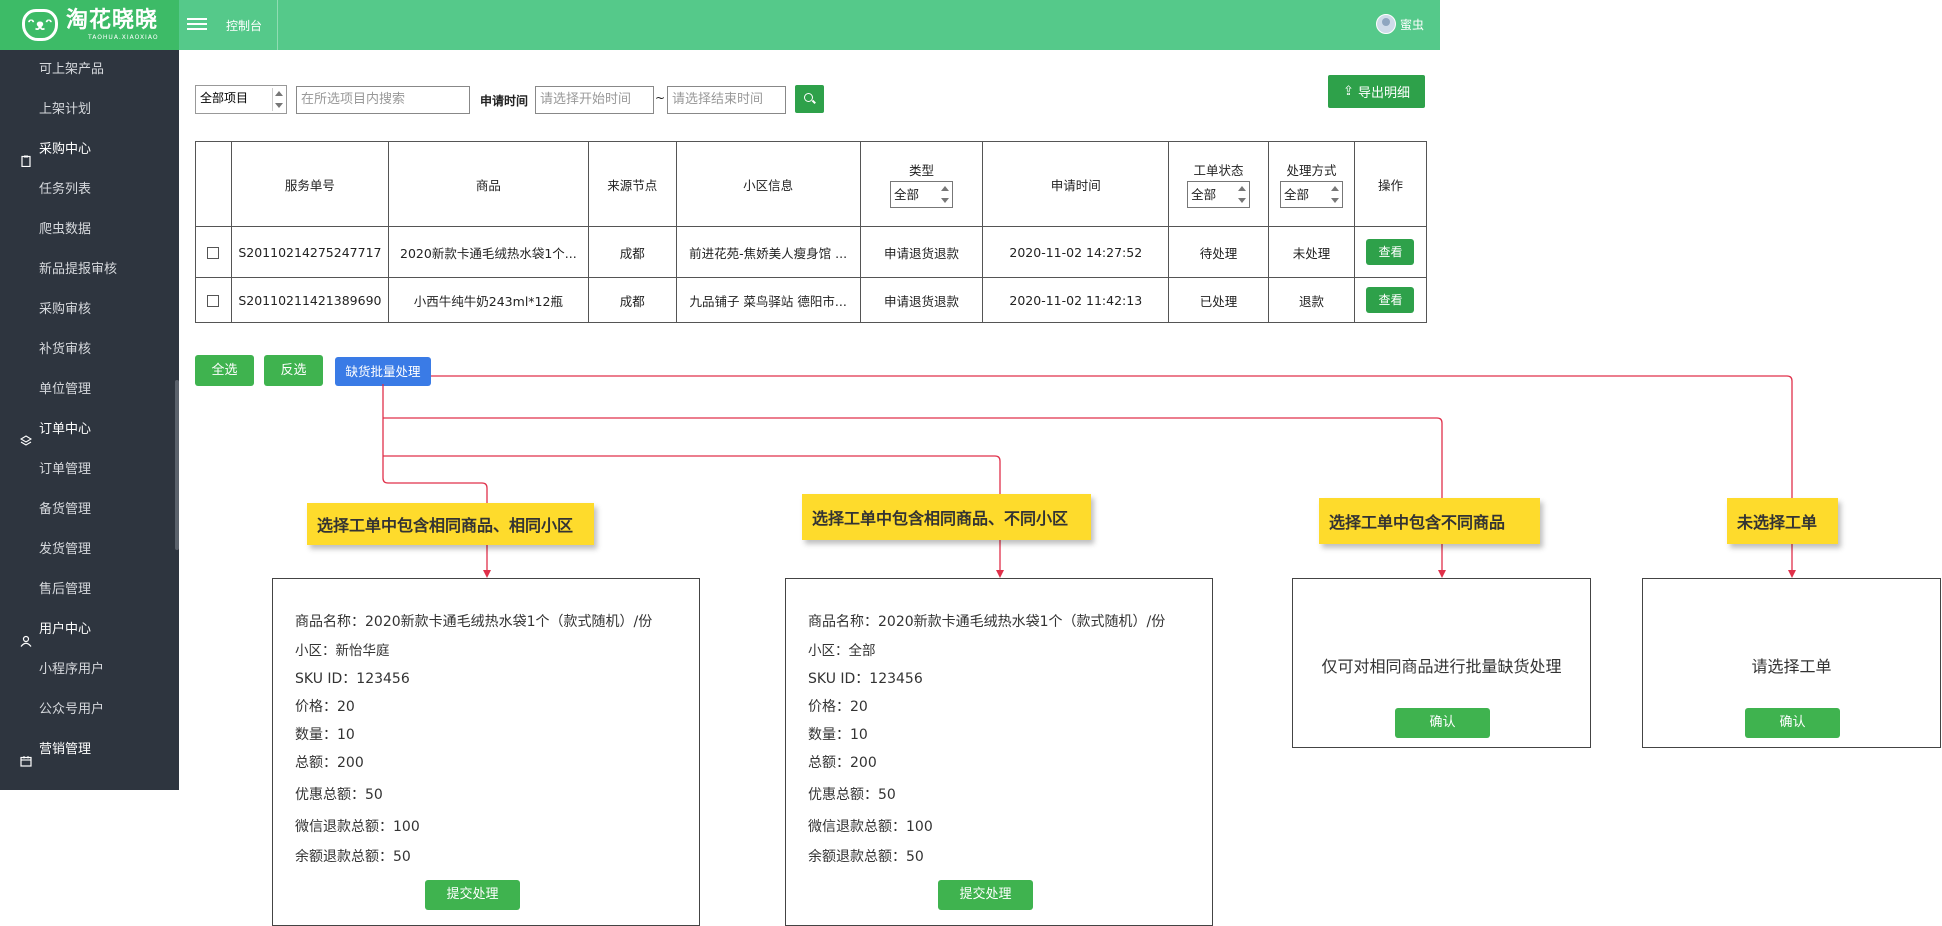  Describe the element at coordinates (197, 24) in the screenshot. I see `hamburger-menu-icon` at that location.